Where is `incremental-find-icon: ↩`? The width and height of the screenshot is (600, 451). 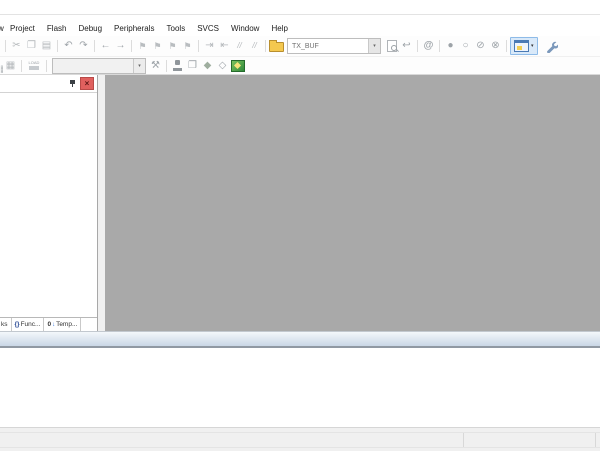
incremental-find-icon: ↩ is located at coordinates (406, 45).